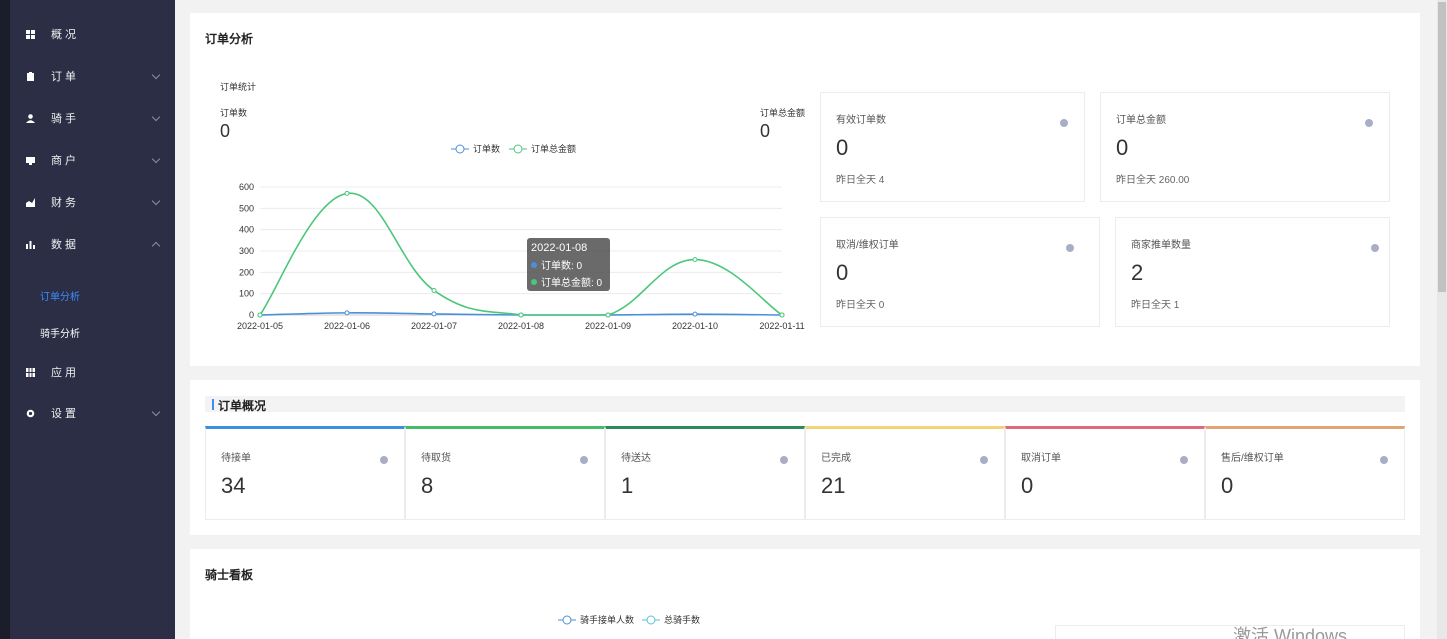 The height and width of the screenshot is (639, 1447). I want to click on x-tick-label: 2022-01-09, so click(608, 326).